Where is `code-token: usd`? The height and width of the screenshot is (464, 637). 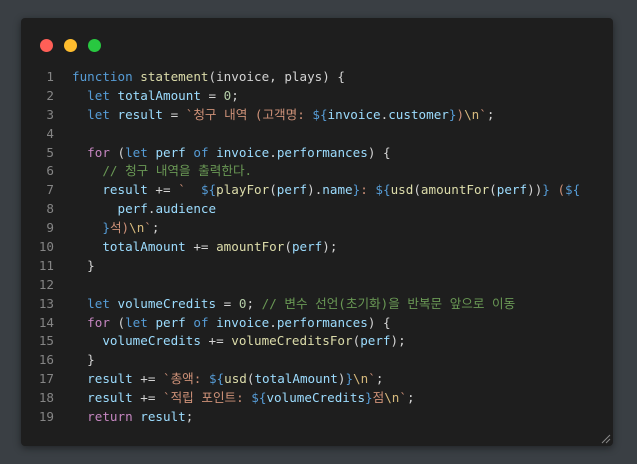 code-token: usd is located at coordinates (402, 190).